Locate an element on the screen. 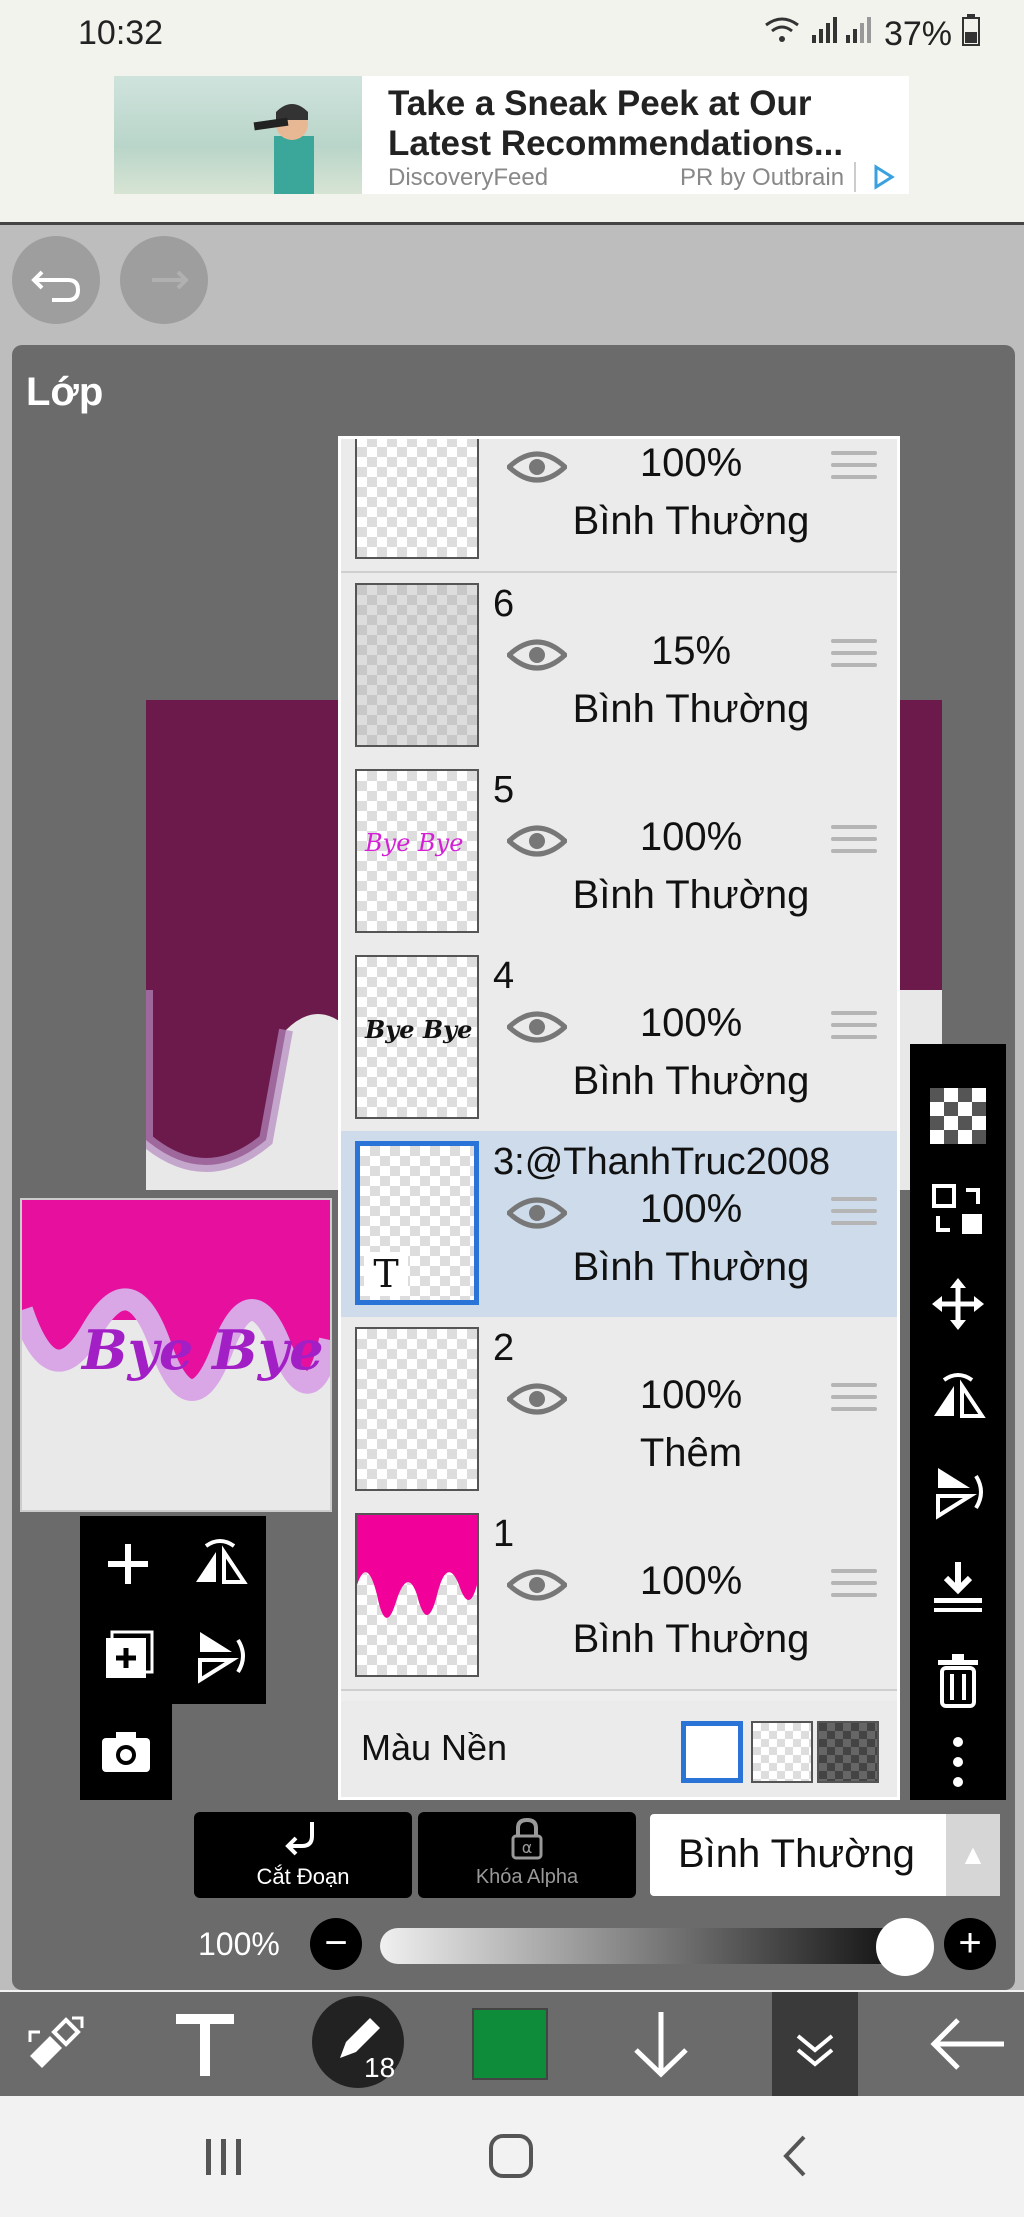 Image resolution: width=1024 pixels, height=2217 pixels. undo-button is located at coordinates (56, 280).